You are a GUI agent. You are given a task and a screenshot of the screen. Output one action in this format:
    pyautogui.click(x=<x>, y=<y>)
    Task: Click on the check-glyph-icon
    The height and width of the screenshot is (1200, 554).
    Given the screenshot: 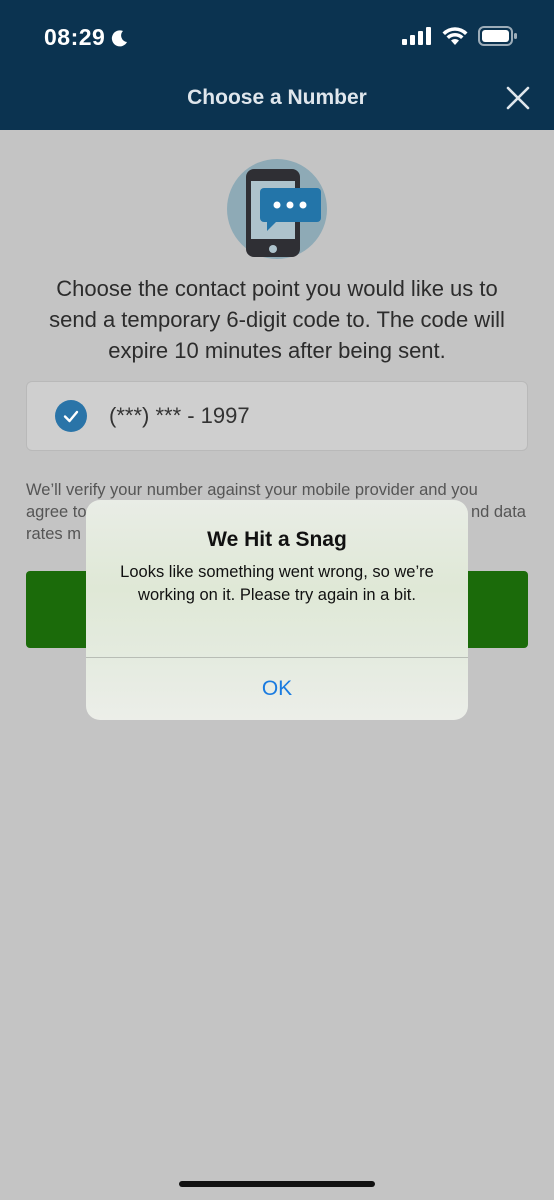 What is the action you would take?
    pyautogui.click(x=71, y=416)
    